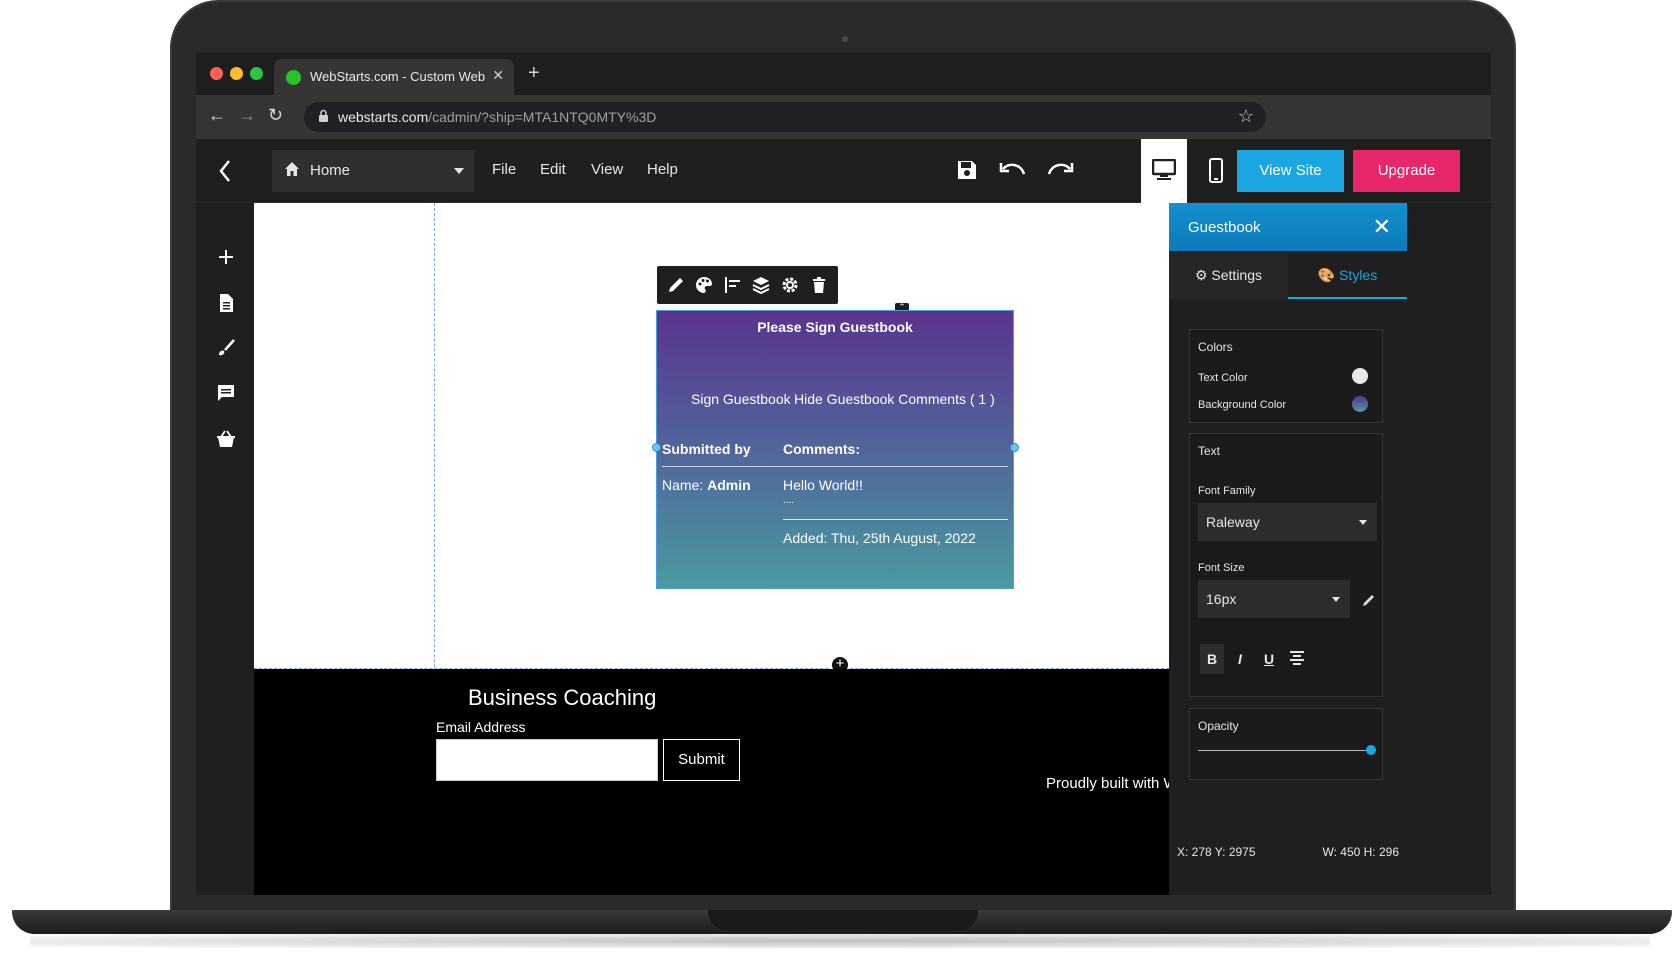  What do you see at coordinates (819, 285) in the screenshot?
I see `trash-icon` at bounding box center [819, 285].